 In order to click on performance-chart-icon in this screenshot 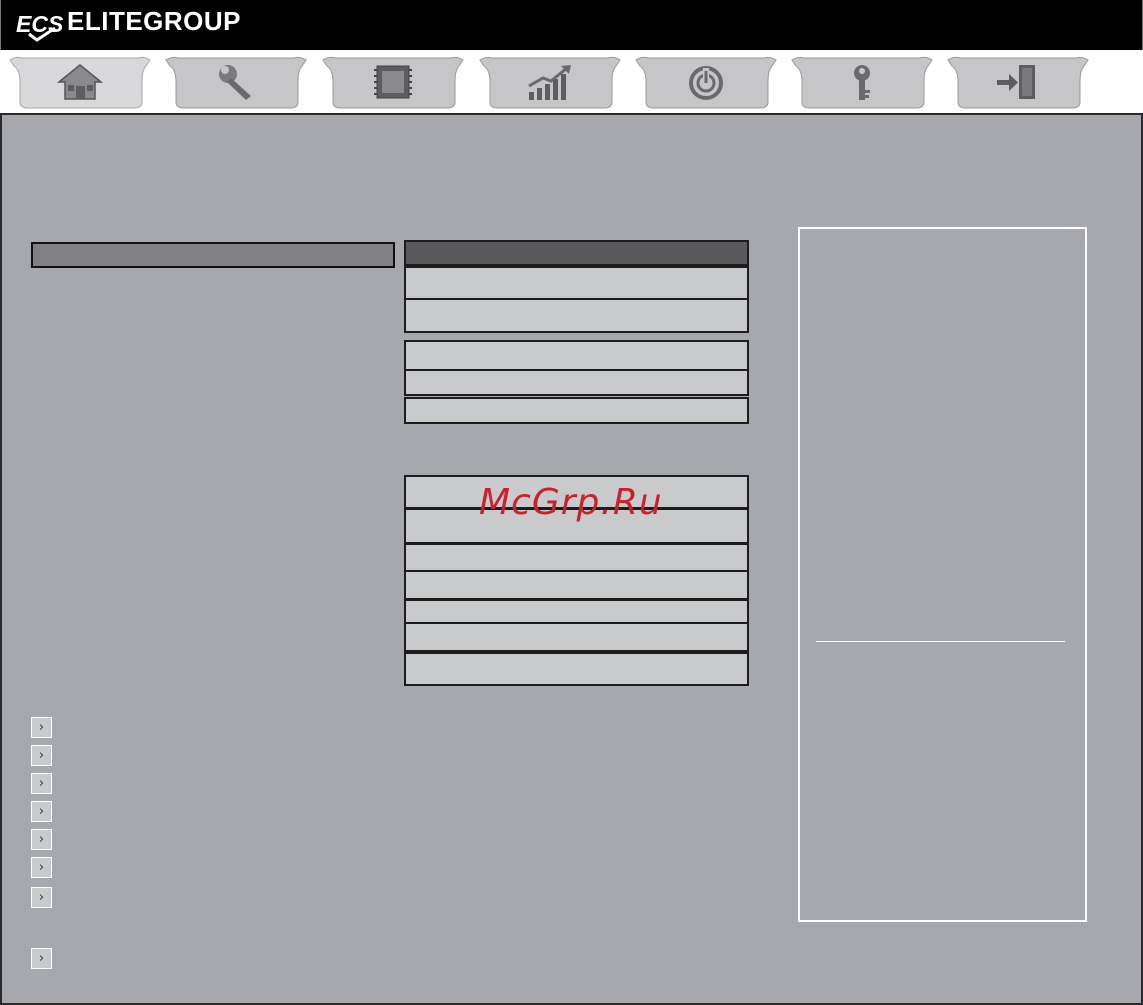, I will do `click(549, 82)`.